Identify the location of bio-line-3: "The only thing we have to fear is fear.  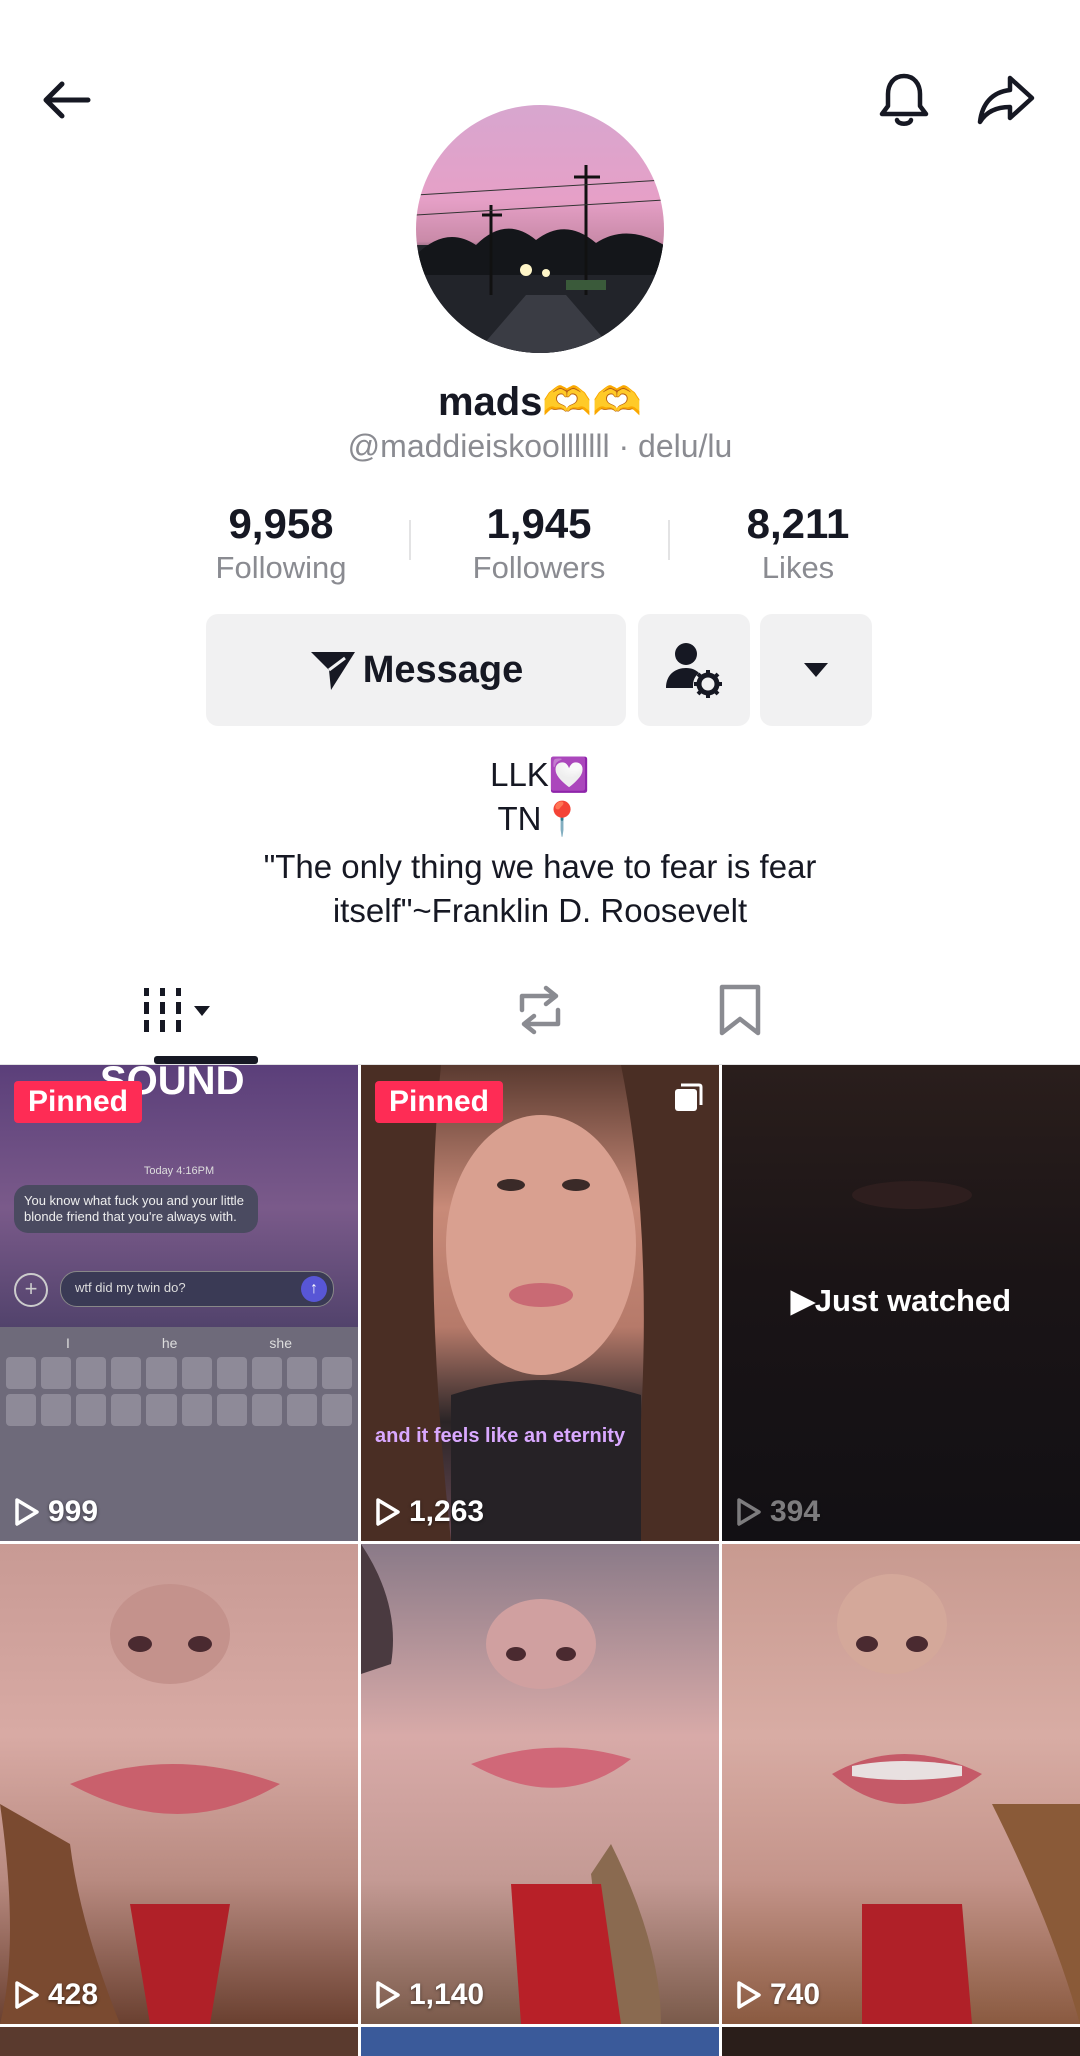
(540, 866).